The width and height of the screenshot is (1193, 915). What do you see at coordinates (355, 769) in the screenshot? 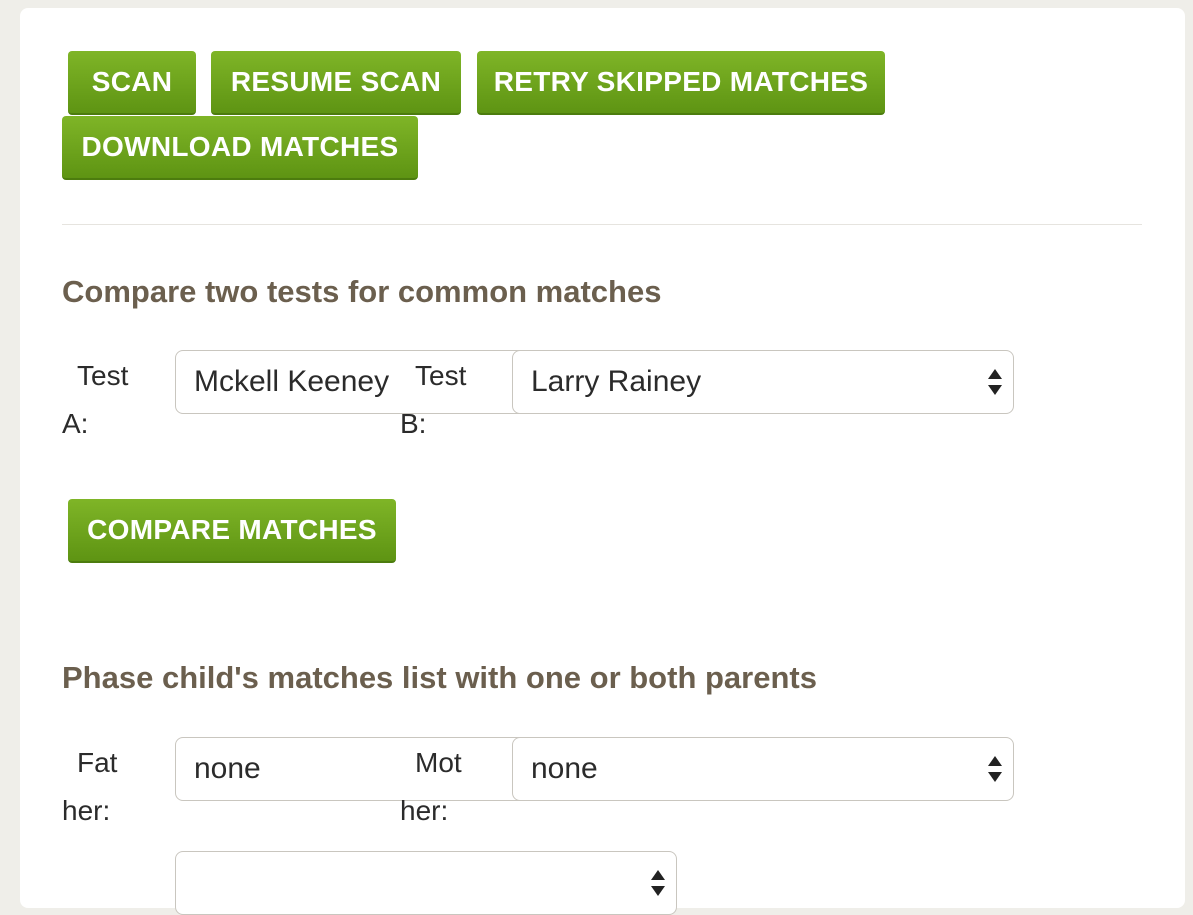
I see `father-select: none` at bounding box center [355, 769].